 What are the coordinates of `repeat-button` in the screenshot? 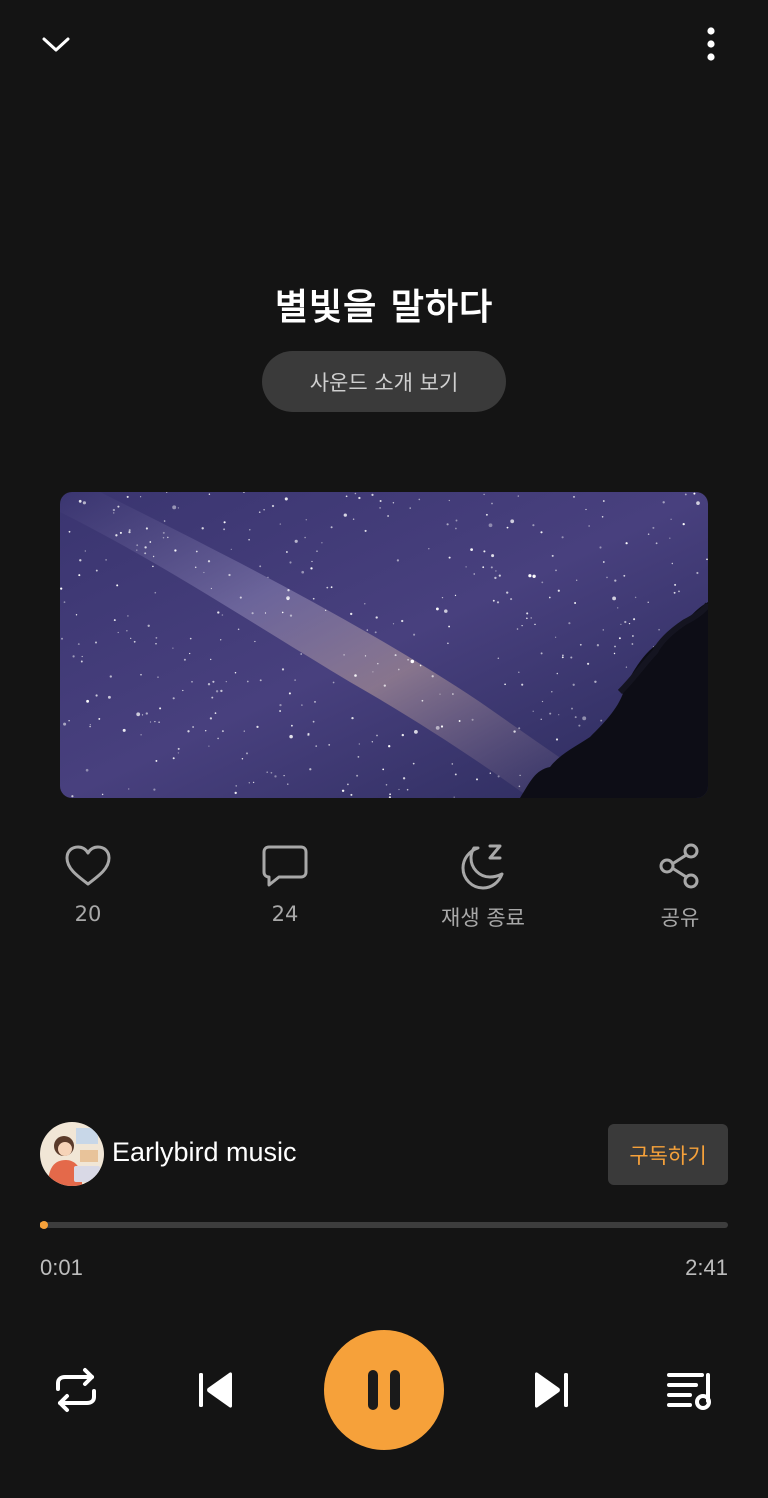 It's located at (76, 1390).